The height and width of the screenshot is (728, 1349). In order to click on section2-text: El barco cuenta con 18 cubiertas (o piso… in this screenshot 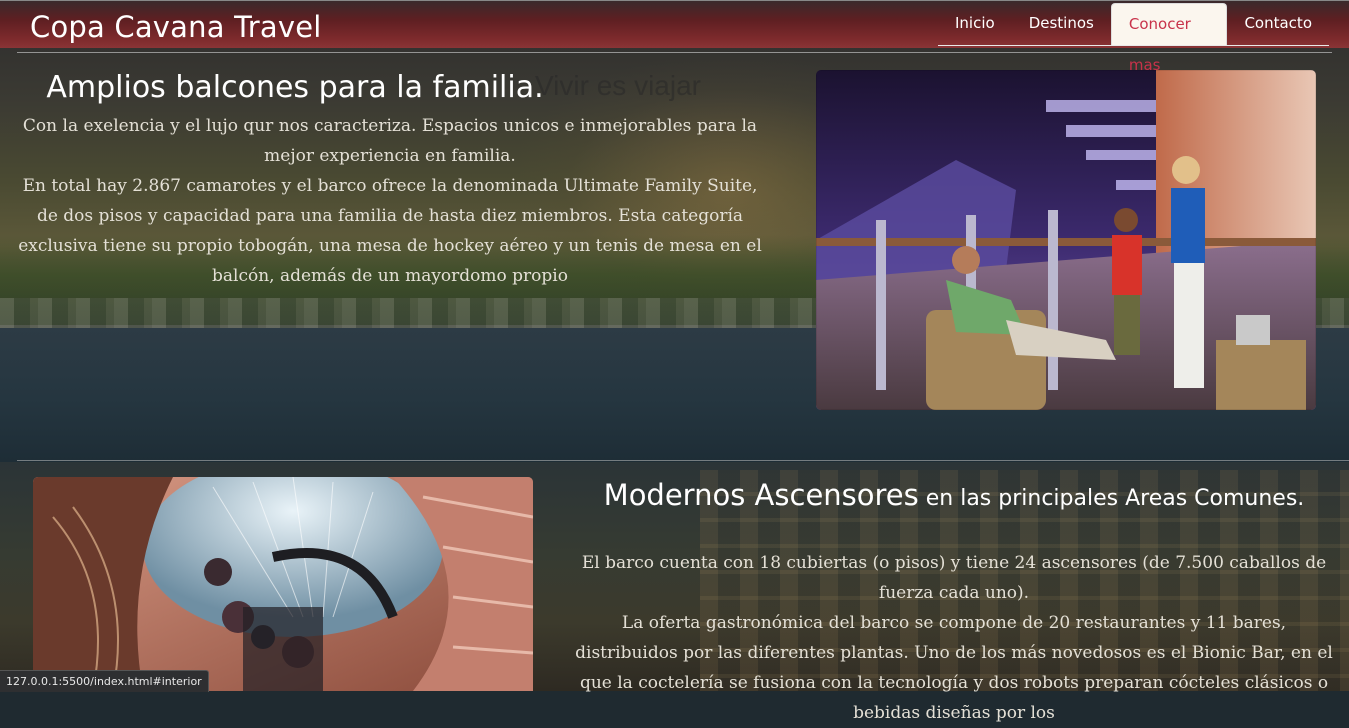, I will do `click(954, 638)`.